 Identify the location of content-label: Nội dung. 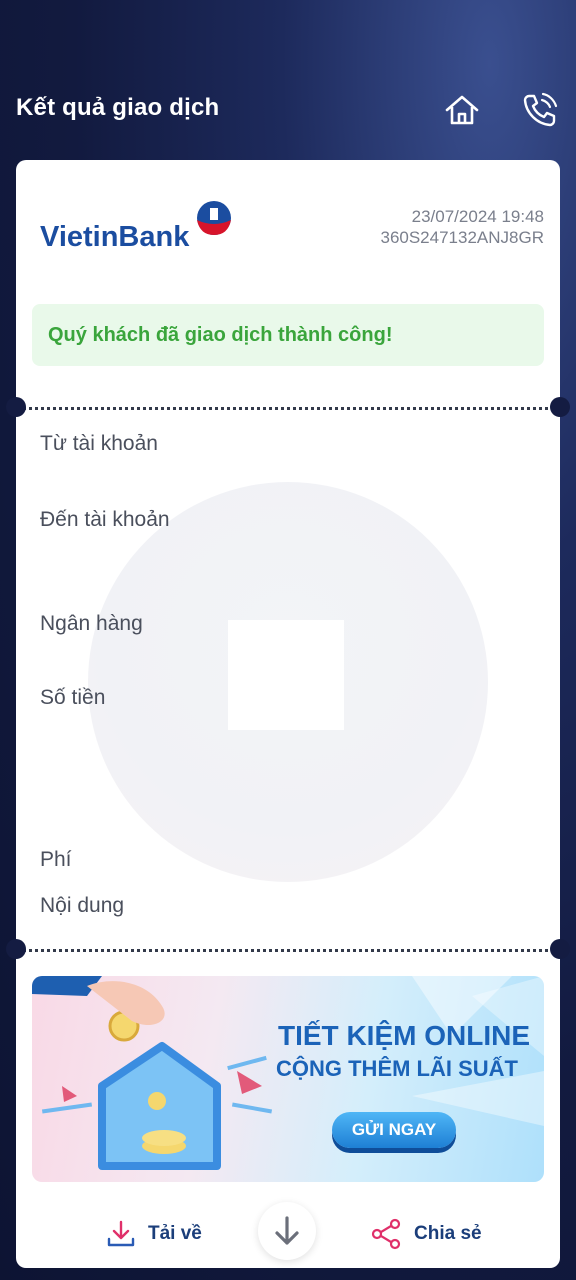
(82, 905).